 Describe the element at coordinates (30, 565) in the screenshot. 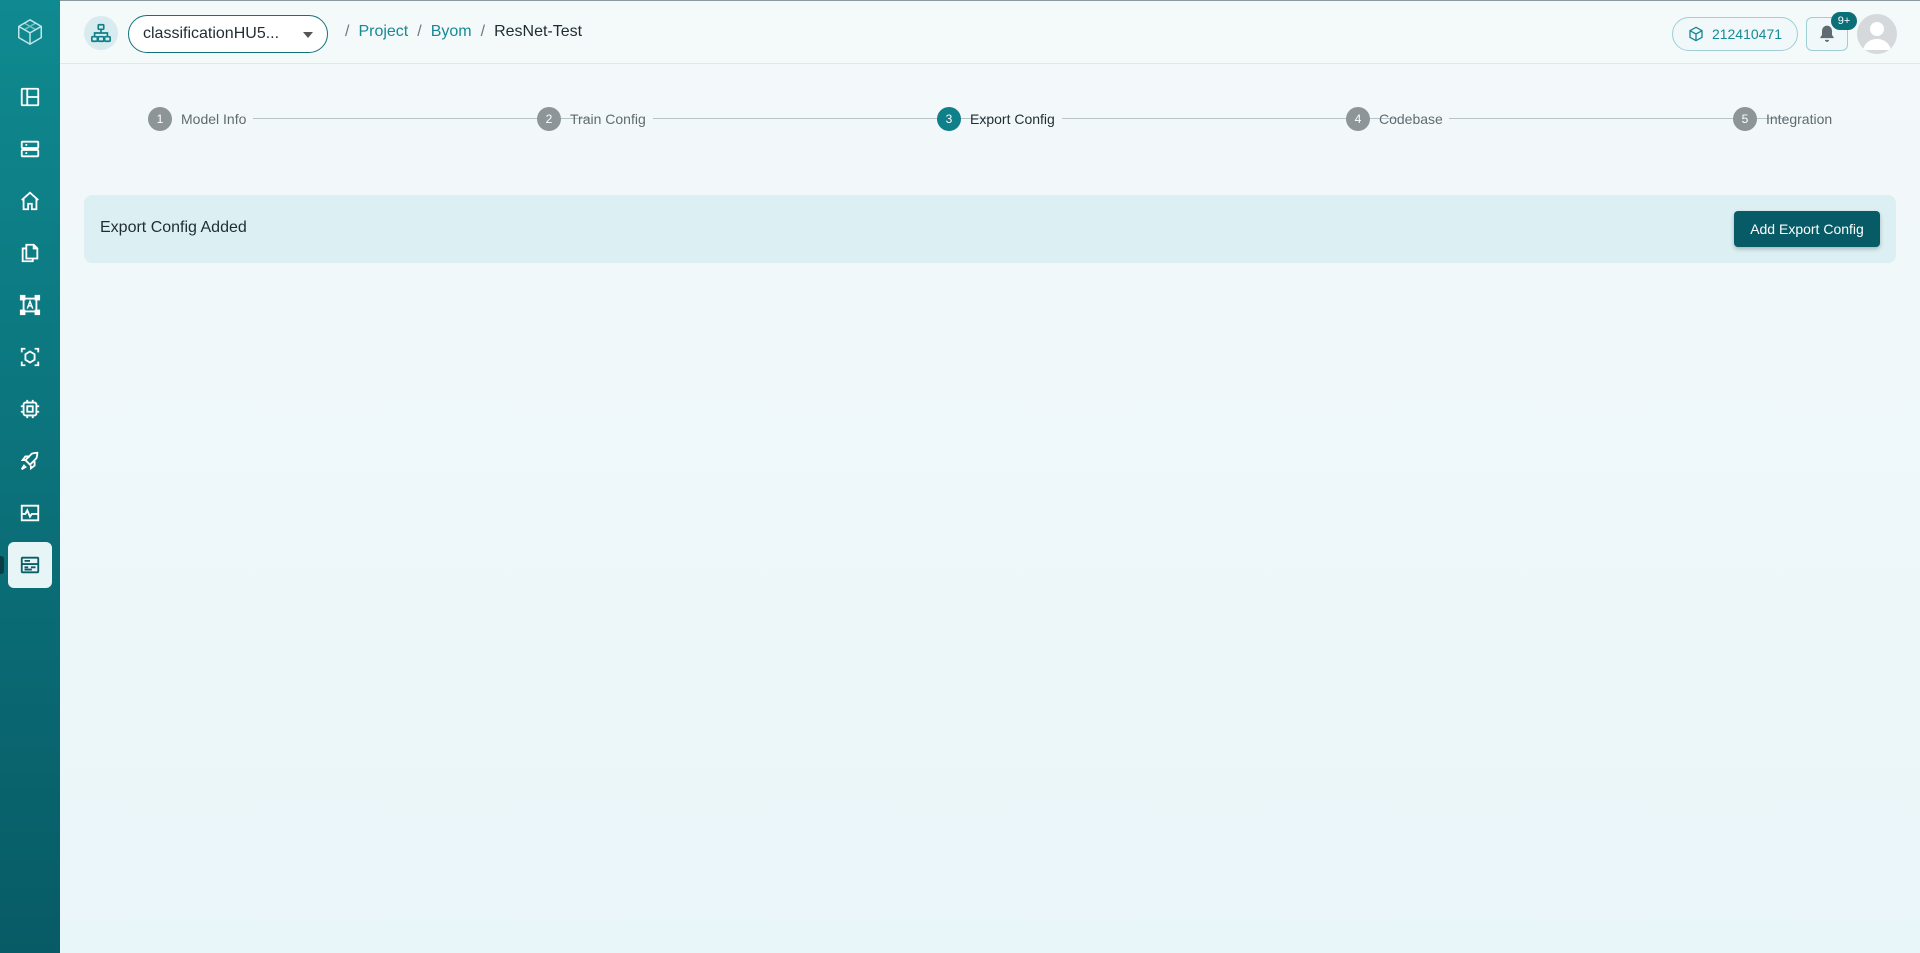

I see `byom-icon` at that location.